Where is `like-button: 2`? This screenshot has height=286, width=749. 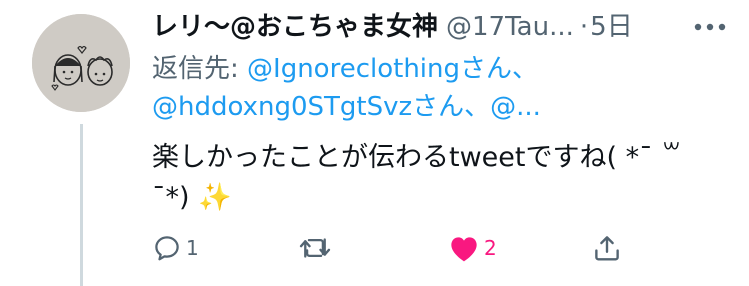
like-button: 2 is located at coordinates (472, 248).